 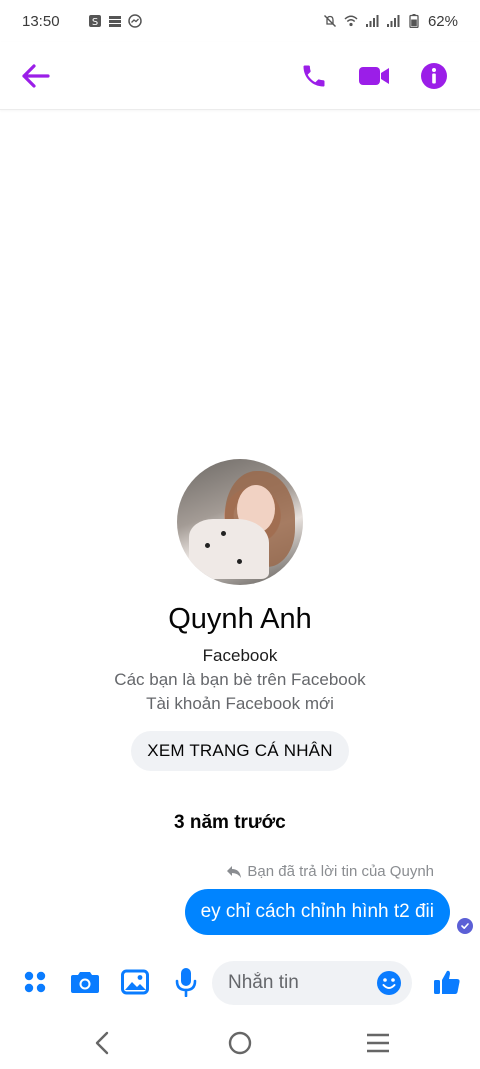 What do you see at coordinates (240, 751) in the screenshot?
I see `view-profile-button: XEM TRANG CÁ NHÂN` at bounding box center [240, 751].